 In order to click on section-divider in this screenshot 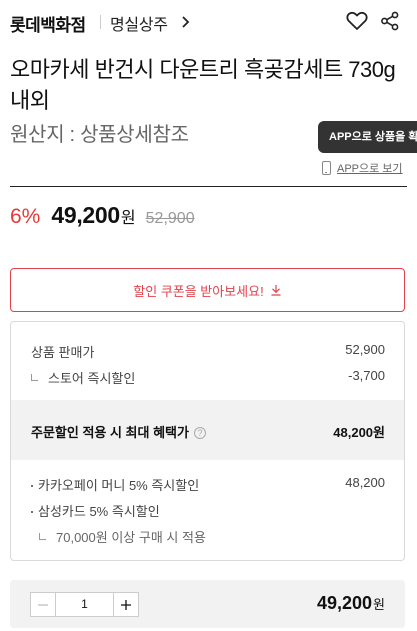, I will do `click(208, 186)`.